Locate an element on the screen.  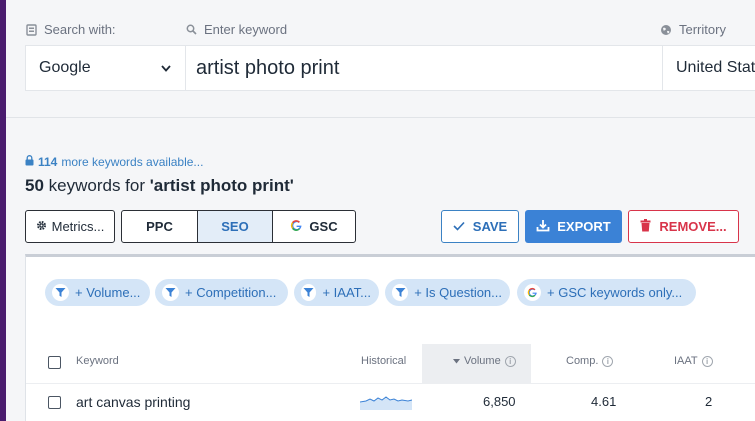
column-keyword-label: Keyword is located at coordinates (97, 361).